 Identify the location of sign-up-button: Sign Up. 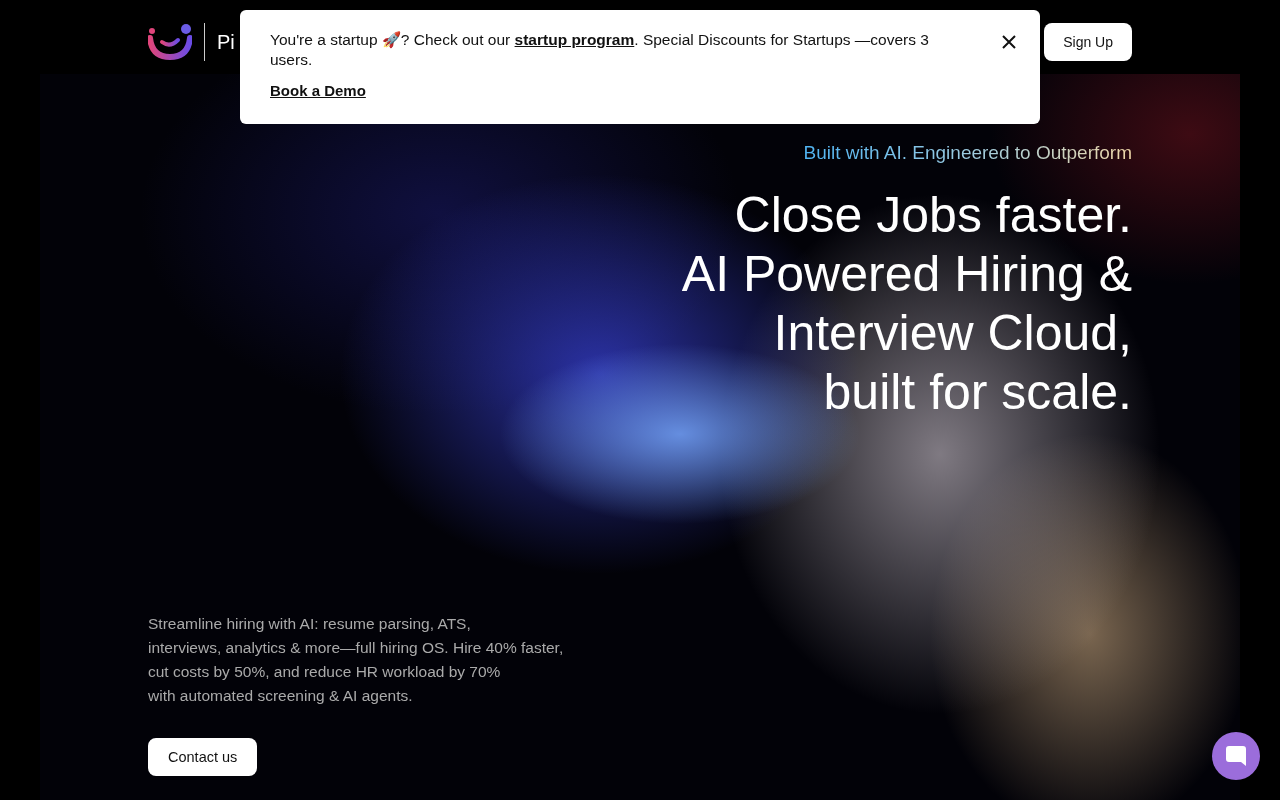
(1088, 42).